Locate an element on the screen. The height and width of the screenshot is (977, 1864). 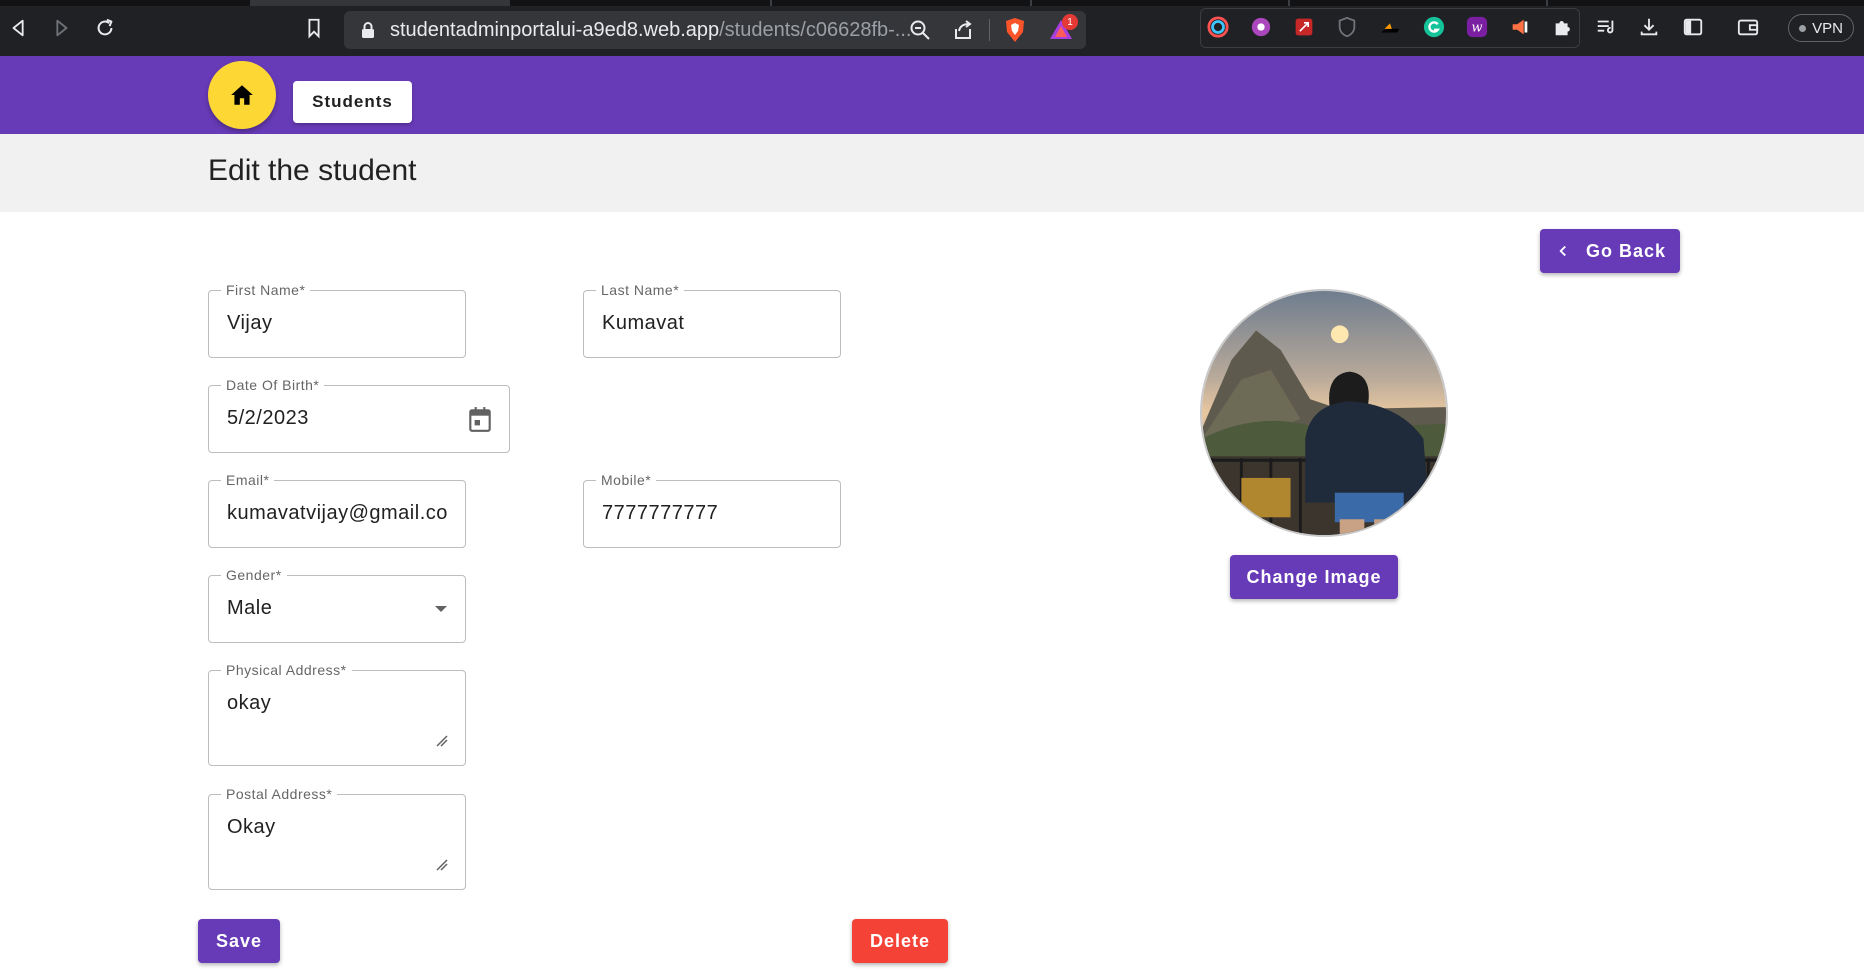
delete-button: Delete is located at coordinates (900, 941).